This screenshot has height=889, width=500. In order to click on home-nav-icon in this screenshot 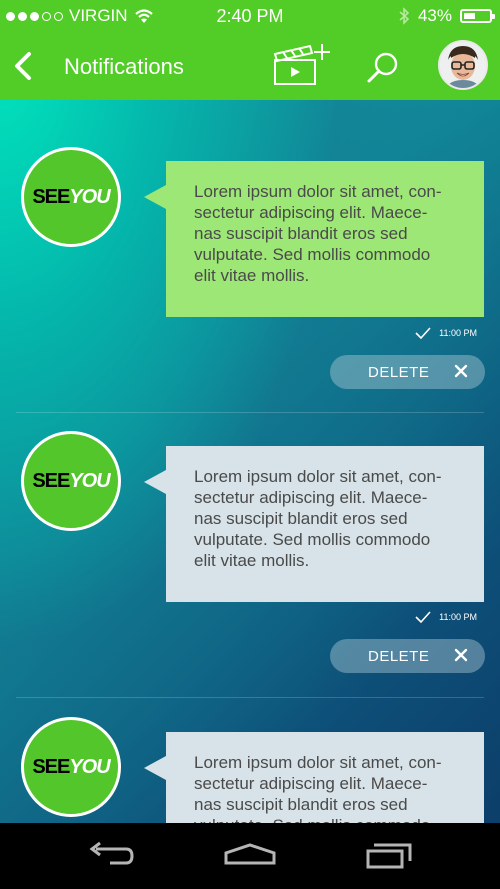, I will do `click(250, 856)`.